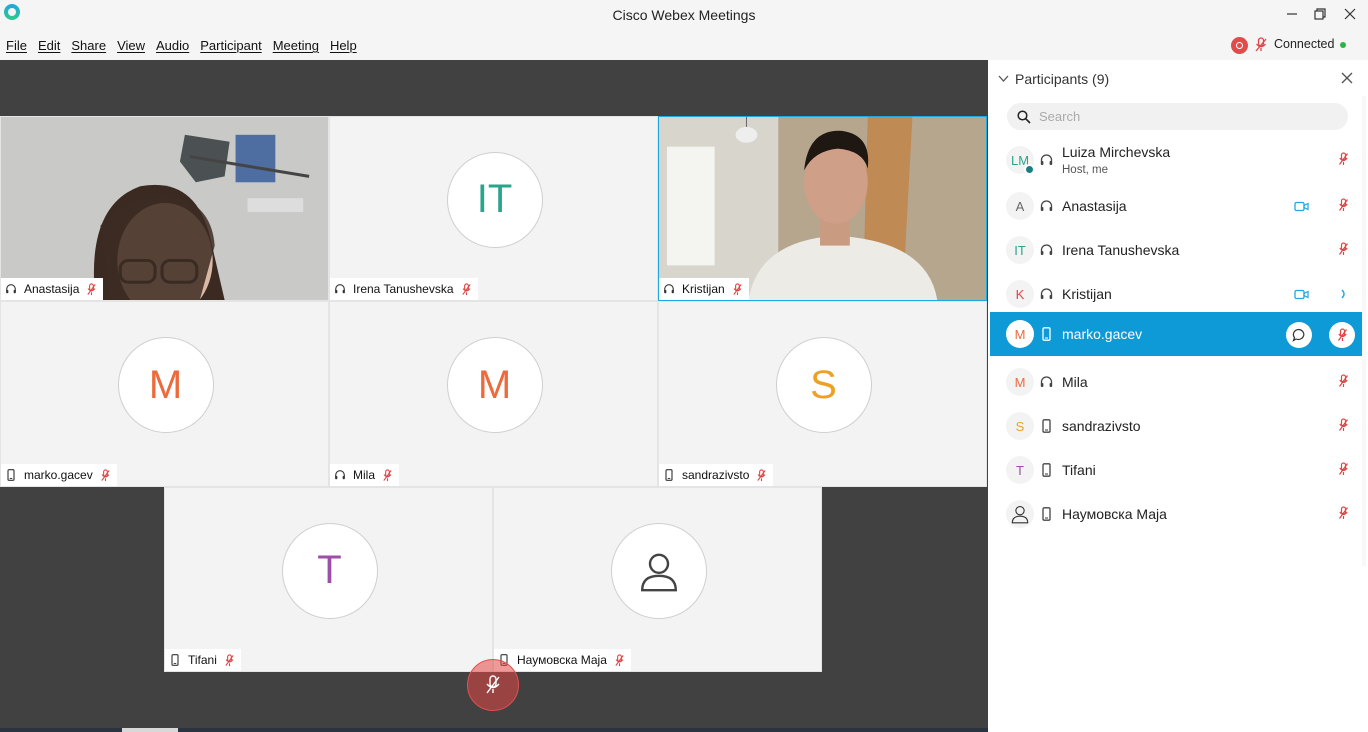 The height and width of the screenshot is (732, 1368). What do you see at coordinates (822, 394) in the screenshot?
I see `video-tile: S sandrazivsto` at bounding box center [822, 394].